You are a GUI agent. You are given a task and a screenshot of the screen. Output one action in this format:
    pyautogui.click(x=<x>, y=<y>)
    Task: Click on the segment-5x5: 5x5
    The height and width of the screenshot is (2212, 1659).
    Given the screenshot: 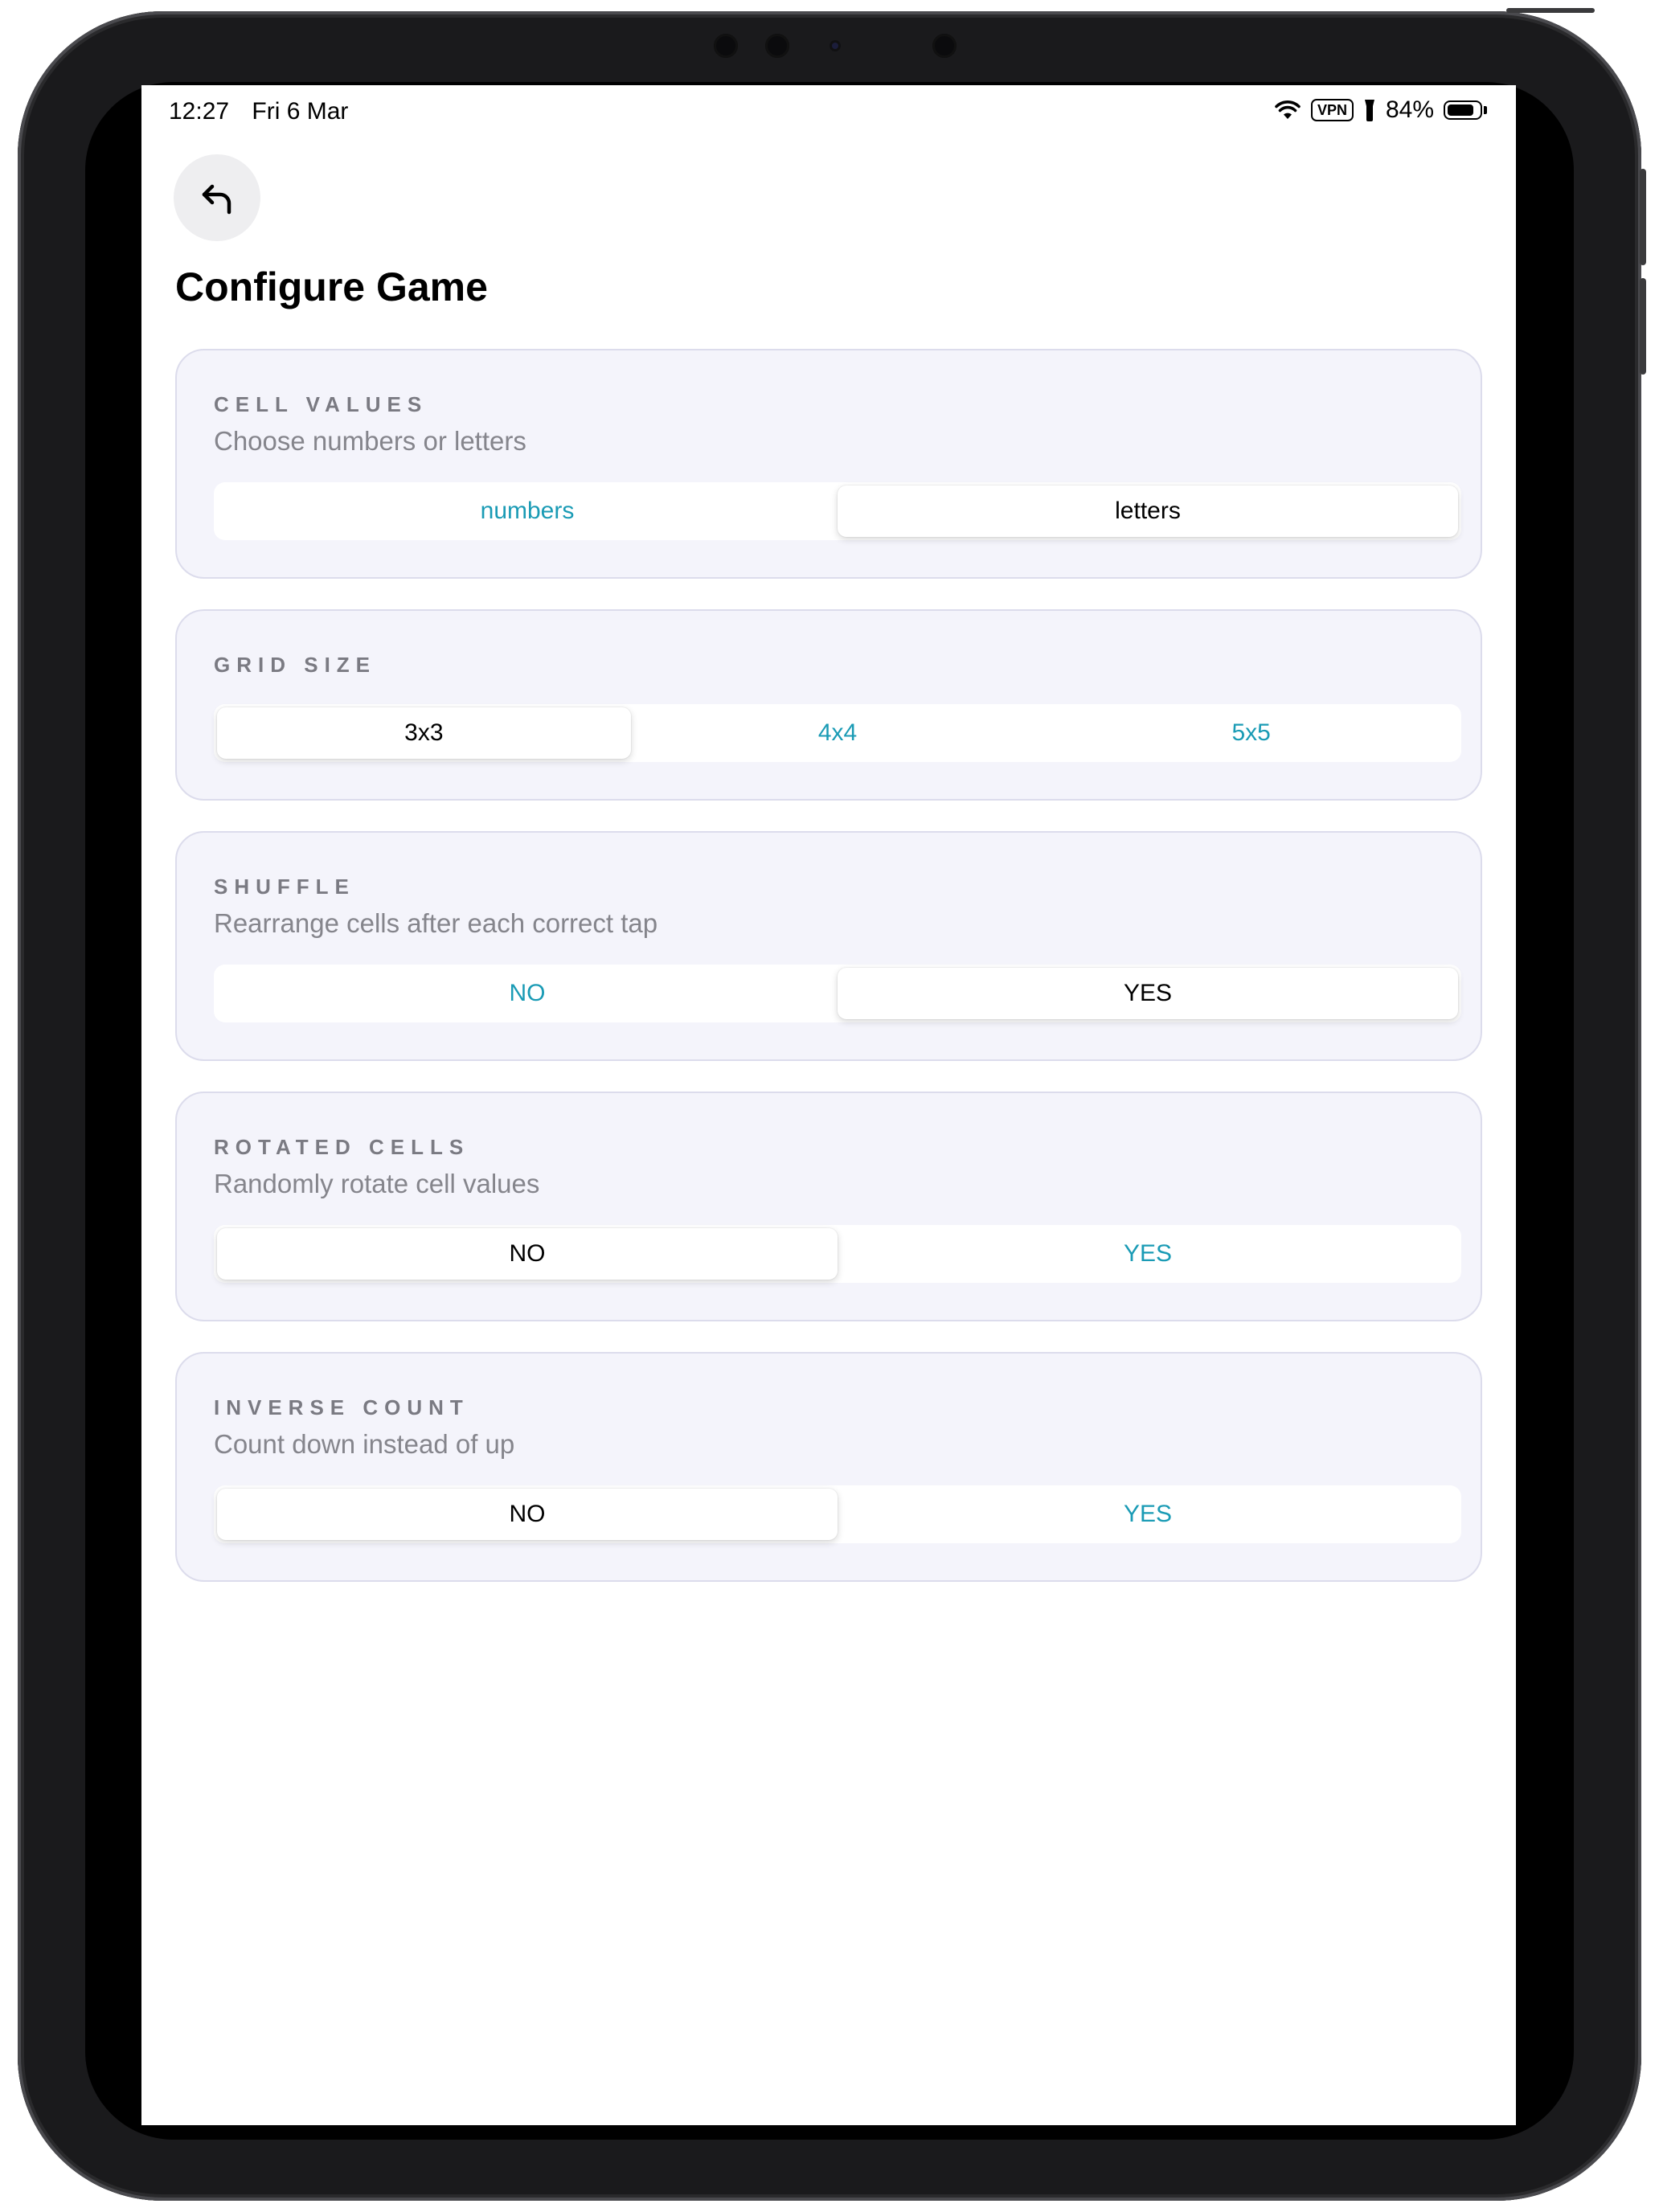 What is the action you would take?
    pyautogui.click(x=1251, y=733)
    